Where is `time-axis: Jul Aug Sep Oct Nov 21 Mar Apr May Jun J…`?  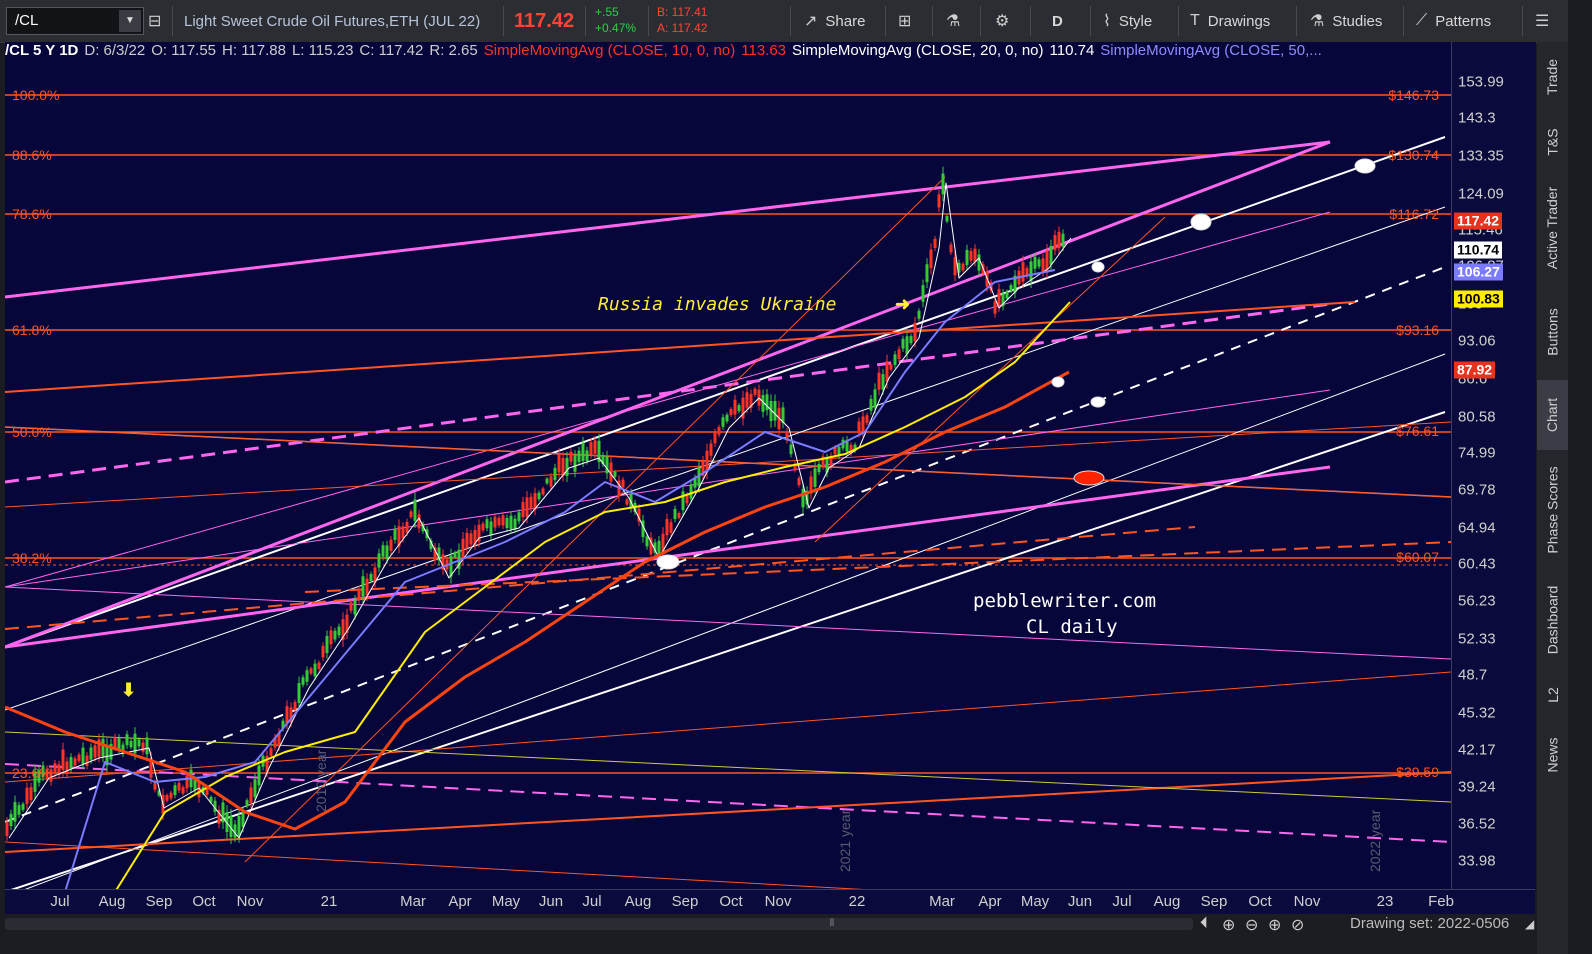 time-axis: Jul Aug Sep Oct Nov 21 Mar Apr May Jun J… is located at coordinates (770, 902).